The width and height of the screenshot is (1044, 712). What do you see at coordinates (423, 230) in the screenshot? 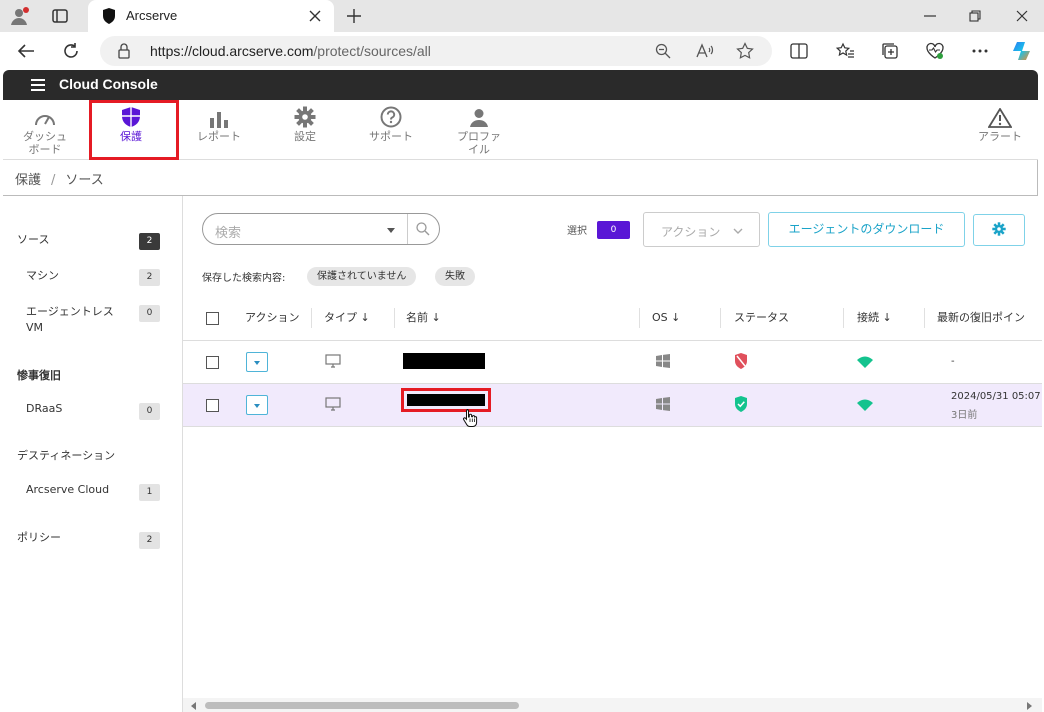
I see `search-icon` at bounding box center [423, 230].